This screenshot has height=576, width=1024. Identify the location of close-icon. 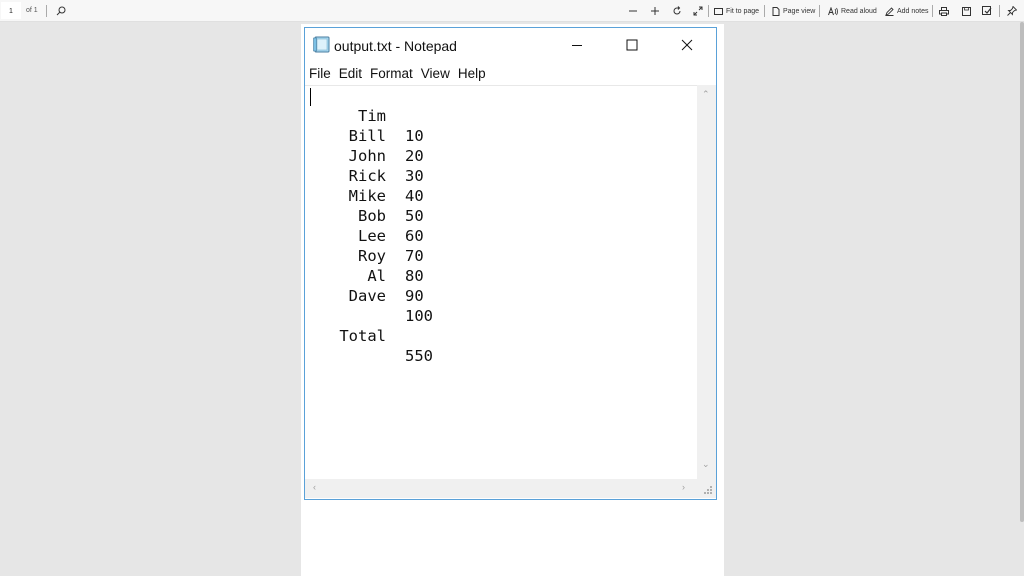
(687, 45).